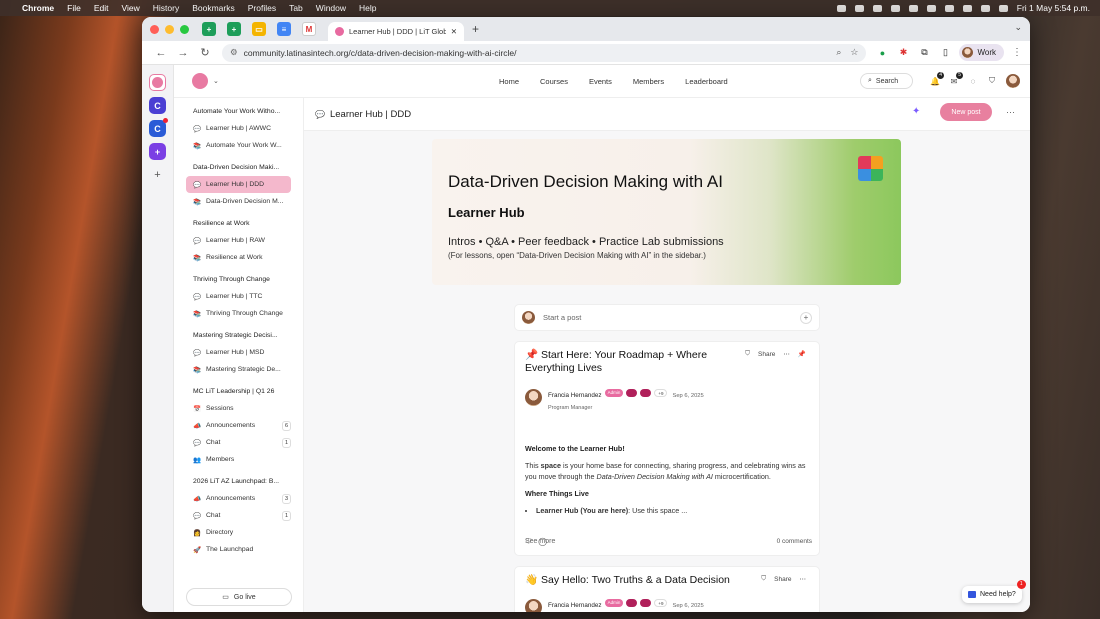 The width and height of the screenshot is (1100, 619). Describe the element at coordinates (262, 8) in the screenshot. I see `menu-profiles: Profiles` at that location.